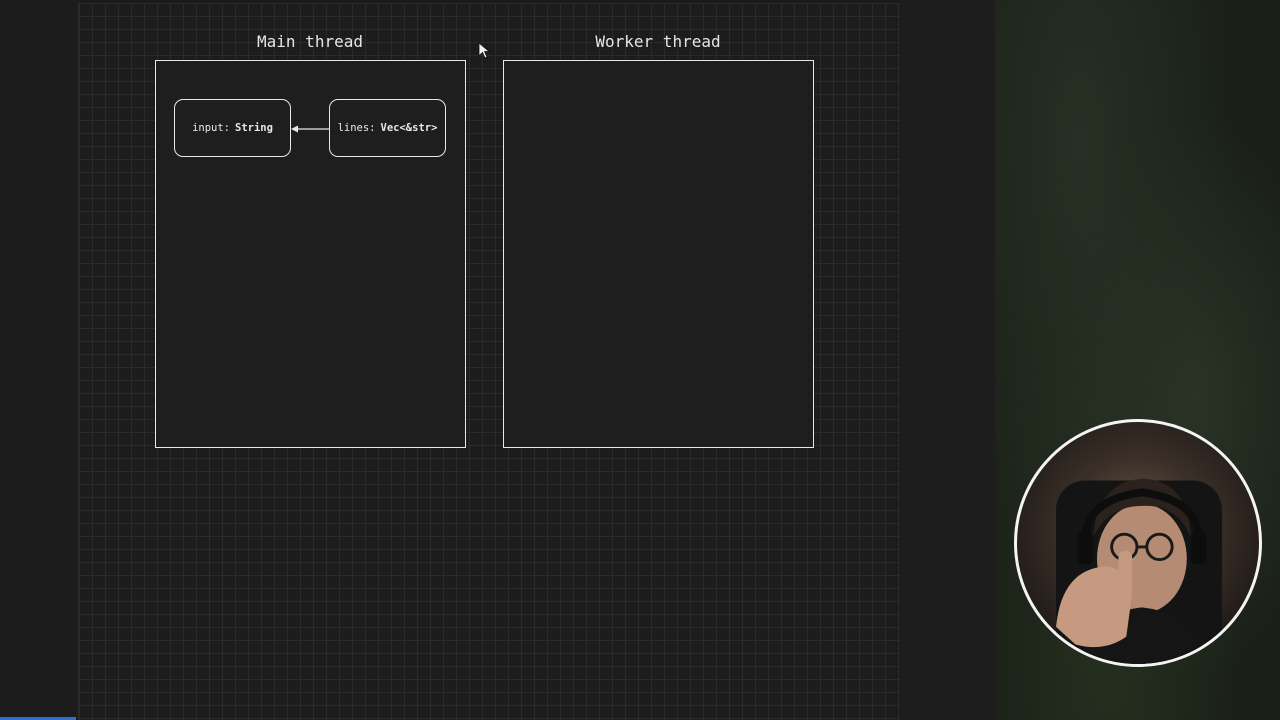 The width and height of the screenshot is (1280, 720). What do you see at coordinates (484, 50) in the screenshot?
I see `mouse-pointer-icon` at bounding box center [484, 50].